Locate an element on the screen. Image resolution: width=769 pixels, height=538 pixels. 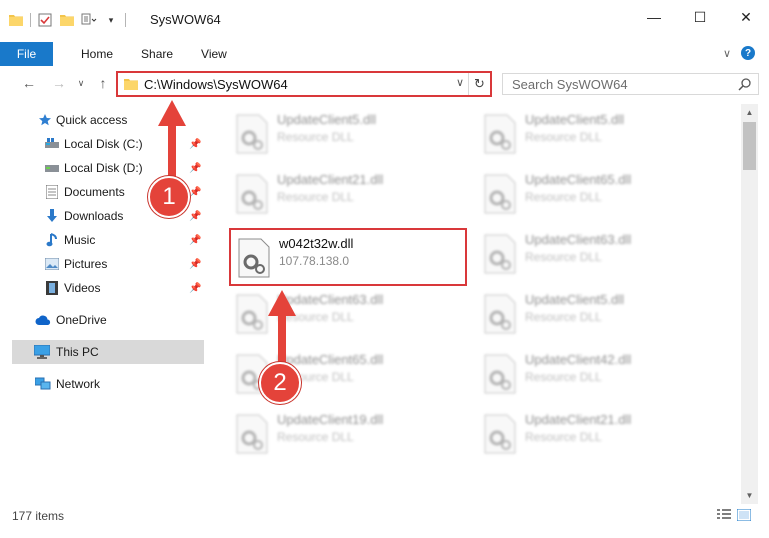
back-button: ← is located at coordinates (29, 83).